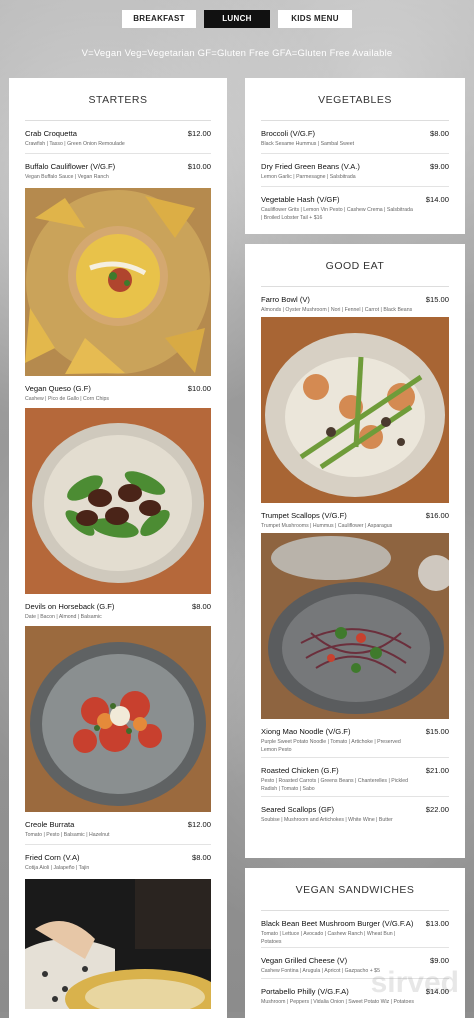  What do you see at coordinates (288, 133) in the screenshot?
I see `item-name: Broccoli (V/G.F)` at bounding box center [288, 133].